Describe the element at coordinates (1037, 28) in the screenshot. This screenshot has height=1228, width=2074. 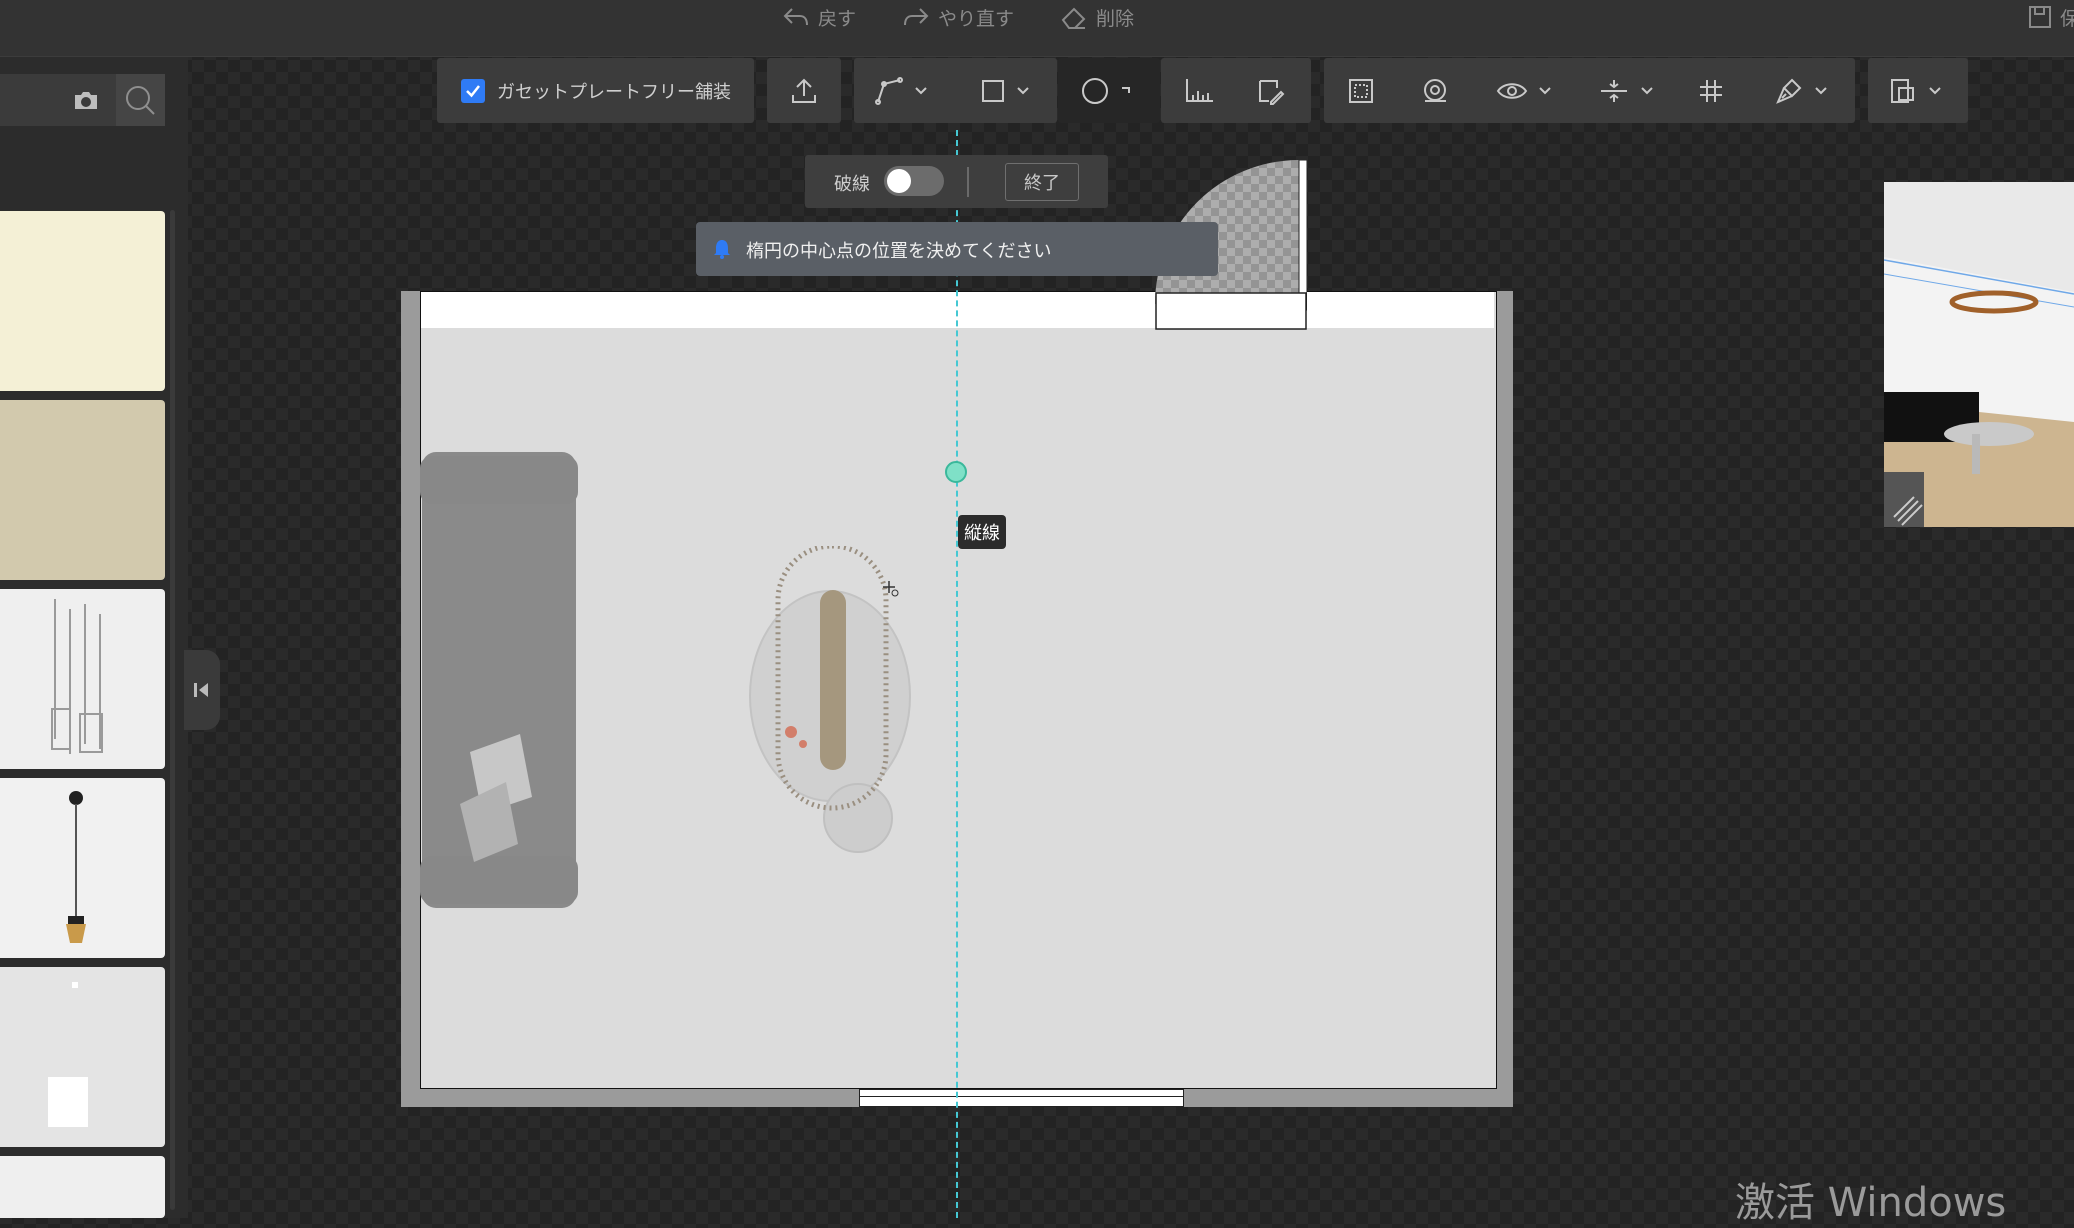
I see `top-menu-bar` at that location.